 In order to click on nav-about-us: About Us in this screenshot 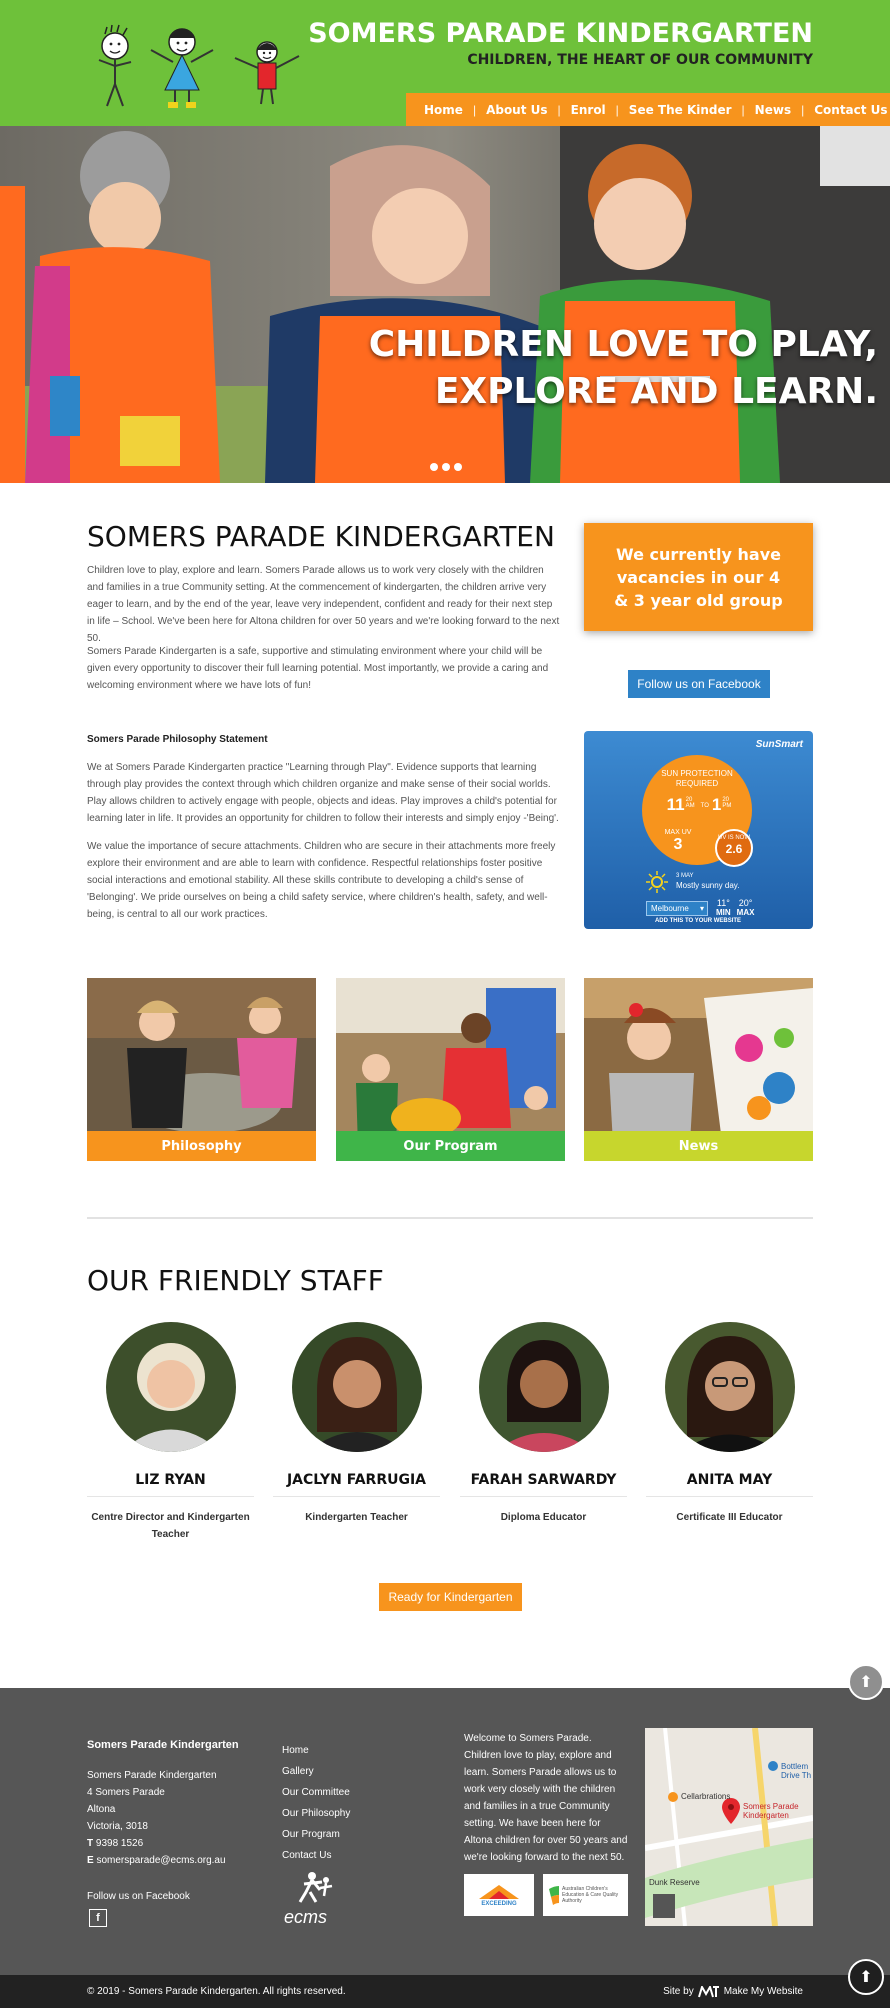, I will do `click(516, 110)`.